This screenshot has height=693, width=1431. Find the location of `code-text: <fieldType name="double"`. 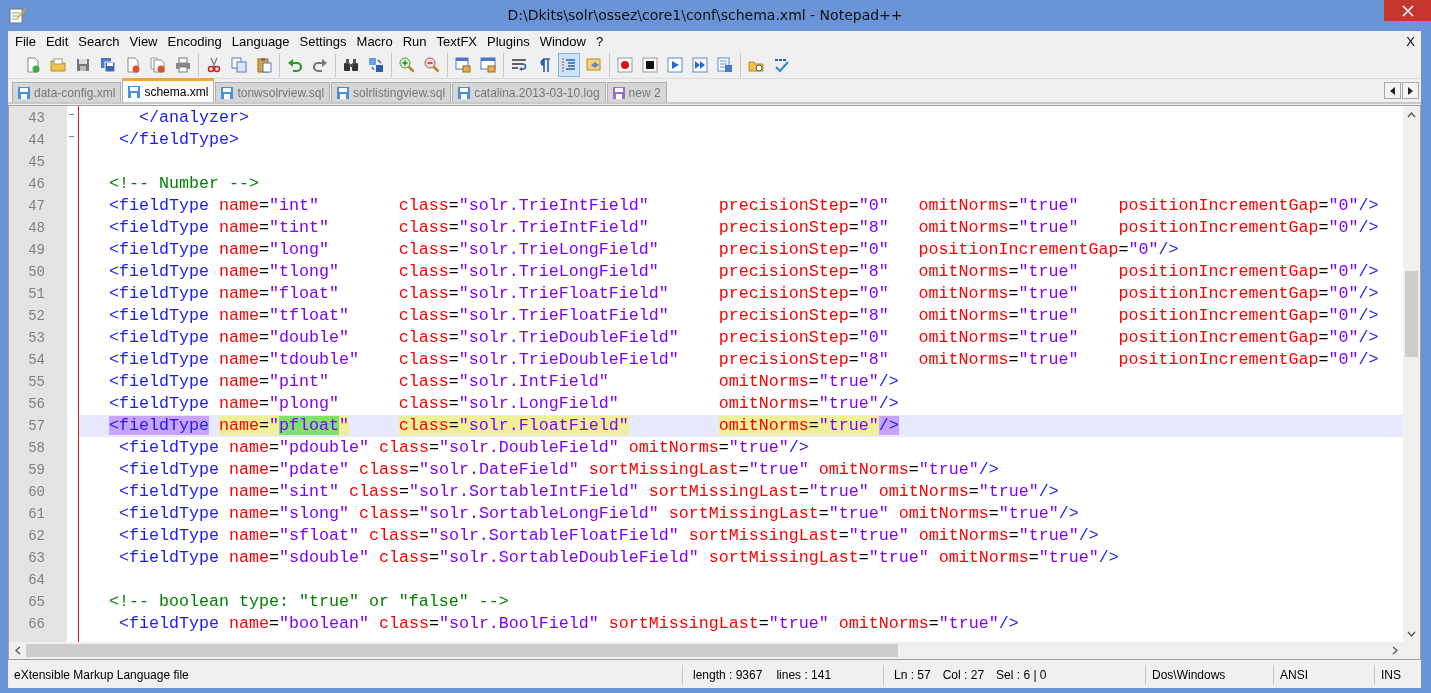

code-text: <fieldType name="double" is located at coordinates (229, 338).